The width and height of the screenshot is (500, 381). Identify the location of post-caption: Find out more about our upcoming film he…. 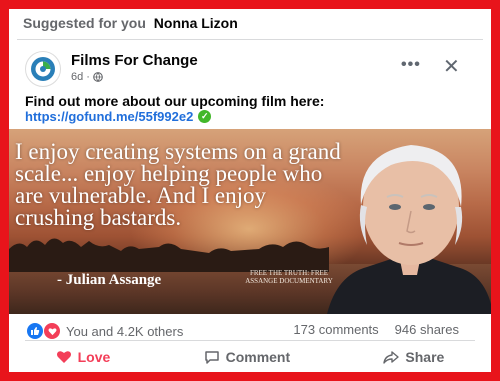
(175, 101).